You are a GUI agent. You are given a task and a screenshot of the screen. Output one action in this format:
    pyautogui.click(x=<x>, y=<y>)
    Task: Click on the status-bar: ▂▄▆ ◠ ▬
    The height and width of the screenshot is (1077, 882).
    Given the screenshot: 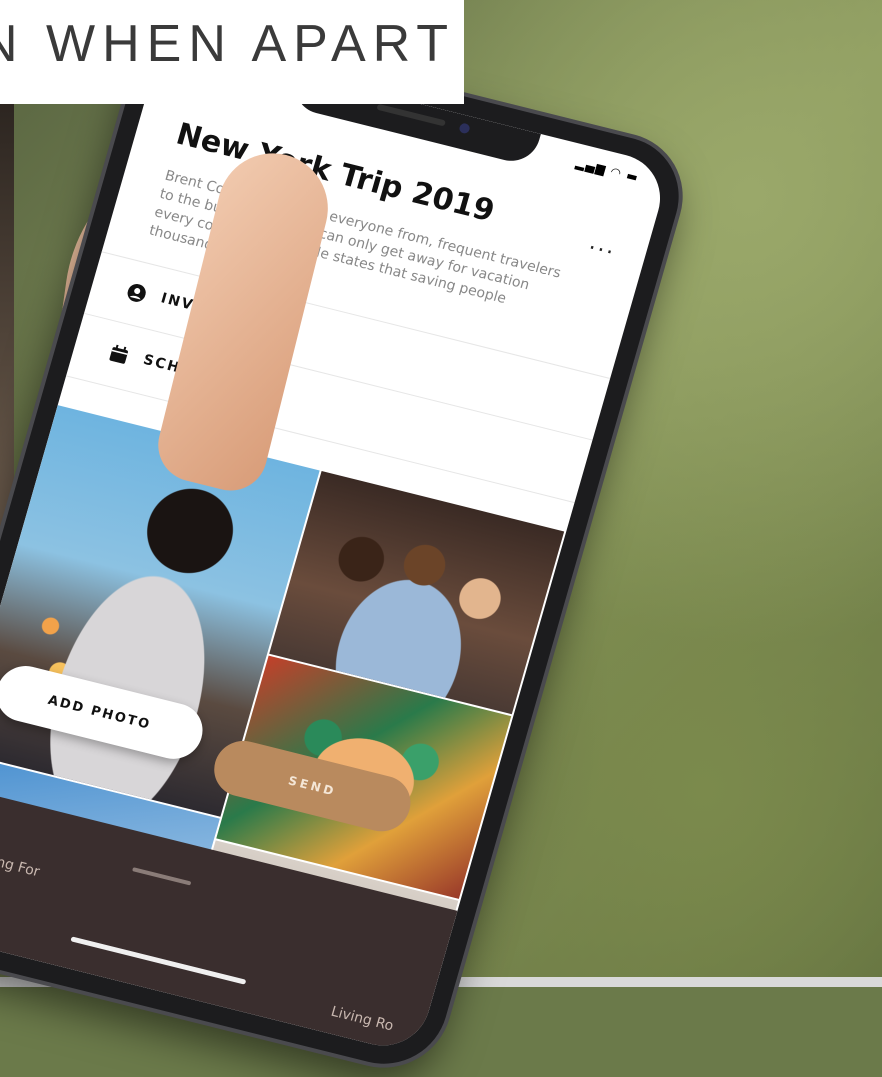 What is the action you would take?
    pyautogui.click(x=607, y=170)
    